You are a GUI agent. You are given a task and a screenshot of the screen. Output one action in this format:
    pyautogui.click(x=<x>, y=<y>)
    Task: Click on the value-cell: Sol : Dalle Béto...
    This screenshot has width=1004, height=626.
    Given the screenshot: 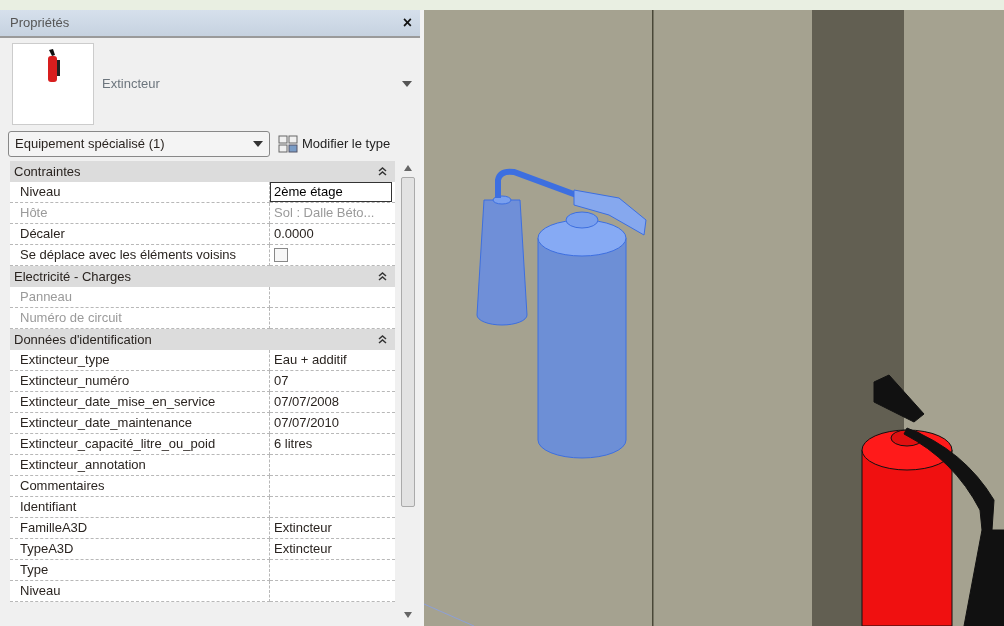 What is the action you would take?
    pyautogui.click(x=332, y=213)
    